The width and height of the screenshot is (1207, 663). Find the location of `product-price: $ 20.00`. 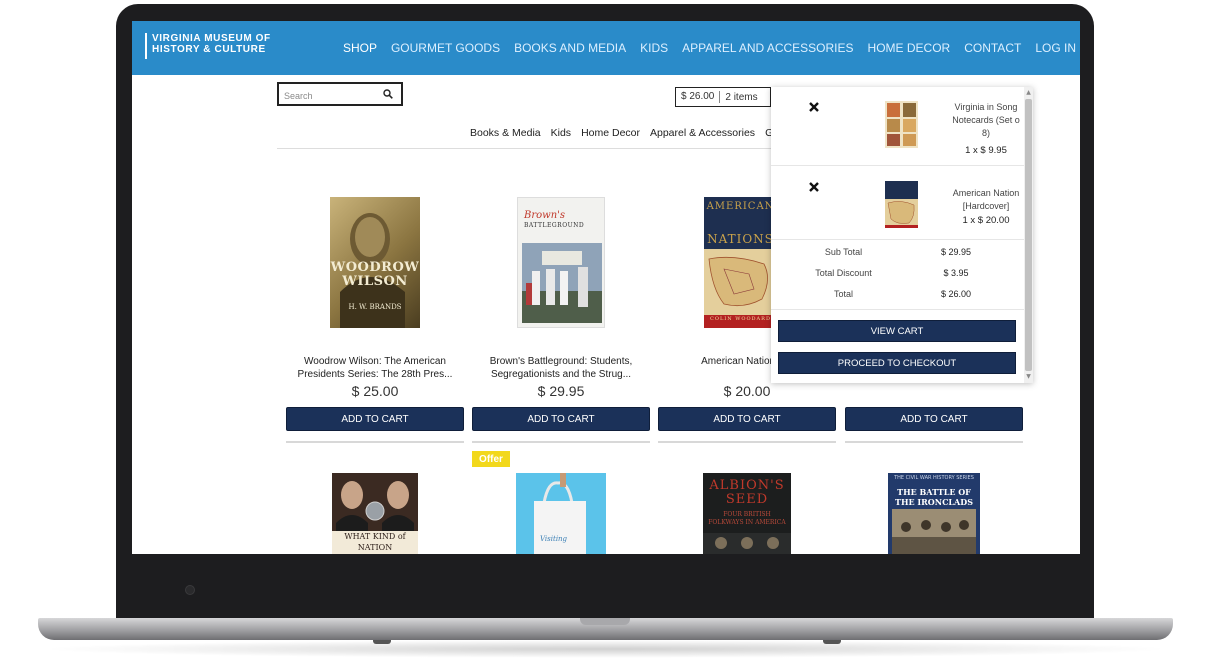

product-price: $ 20.00 is located at coordinates (747, 391).